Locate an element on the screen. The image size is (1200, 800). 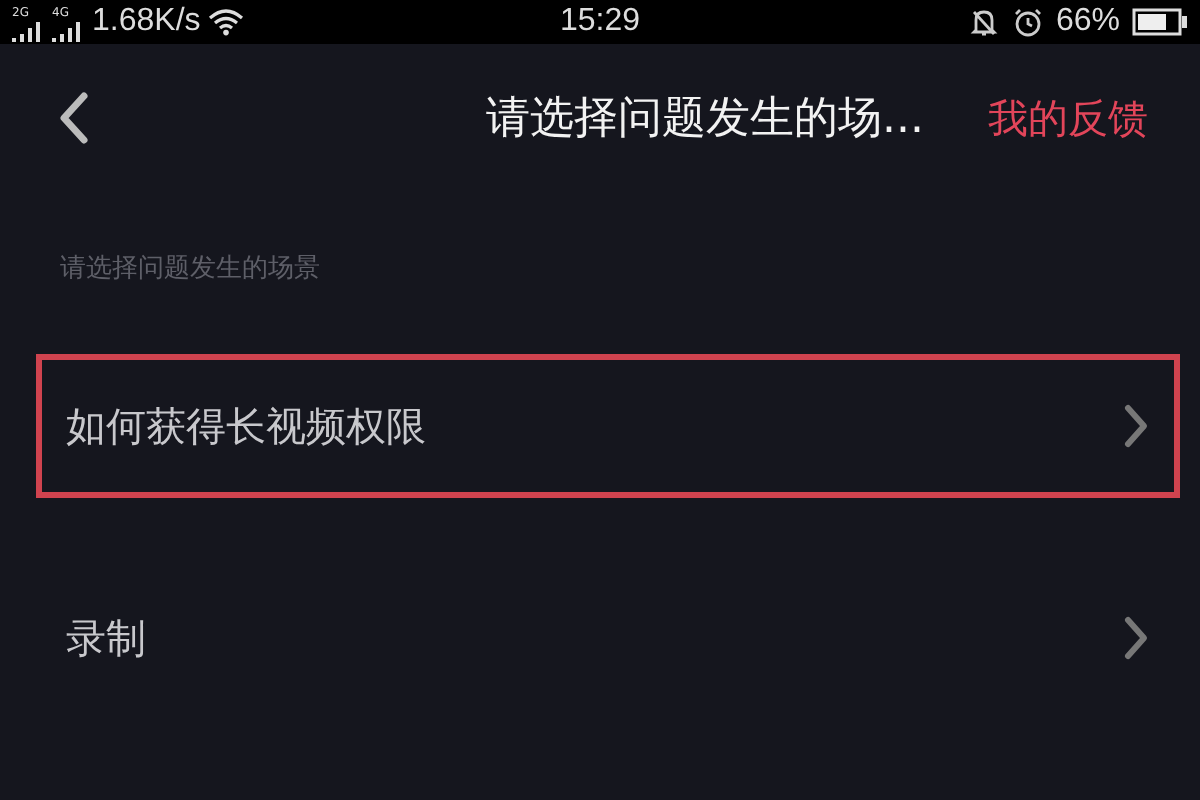
bell-muted-icon is located at coordinates (983, 22).